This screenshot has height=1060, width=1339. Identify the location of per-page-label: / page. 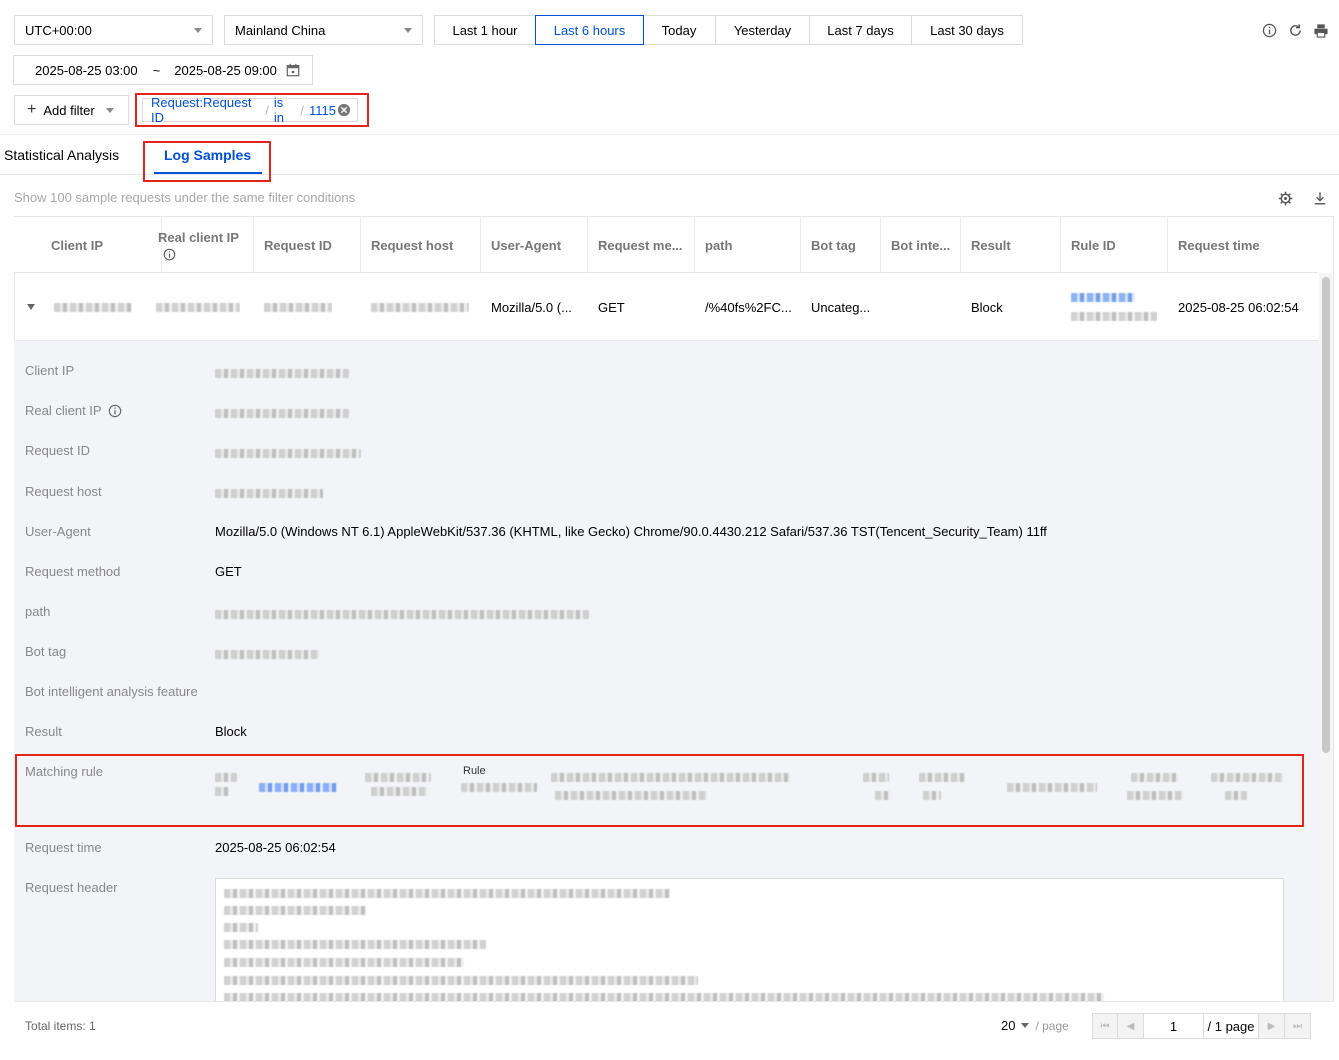
(1052, 1025).